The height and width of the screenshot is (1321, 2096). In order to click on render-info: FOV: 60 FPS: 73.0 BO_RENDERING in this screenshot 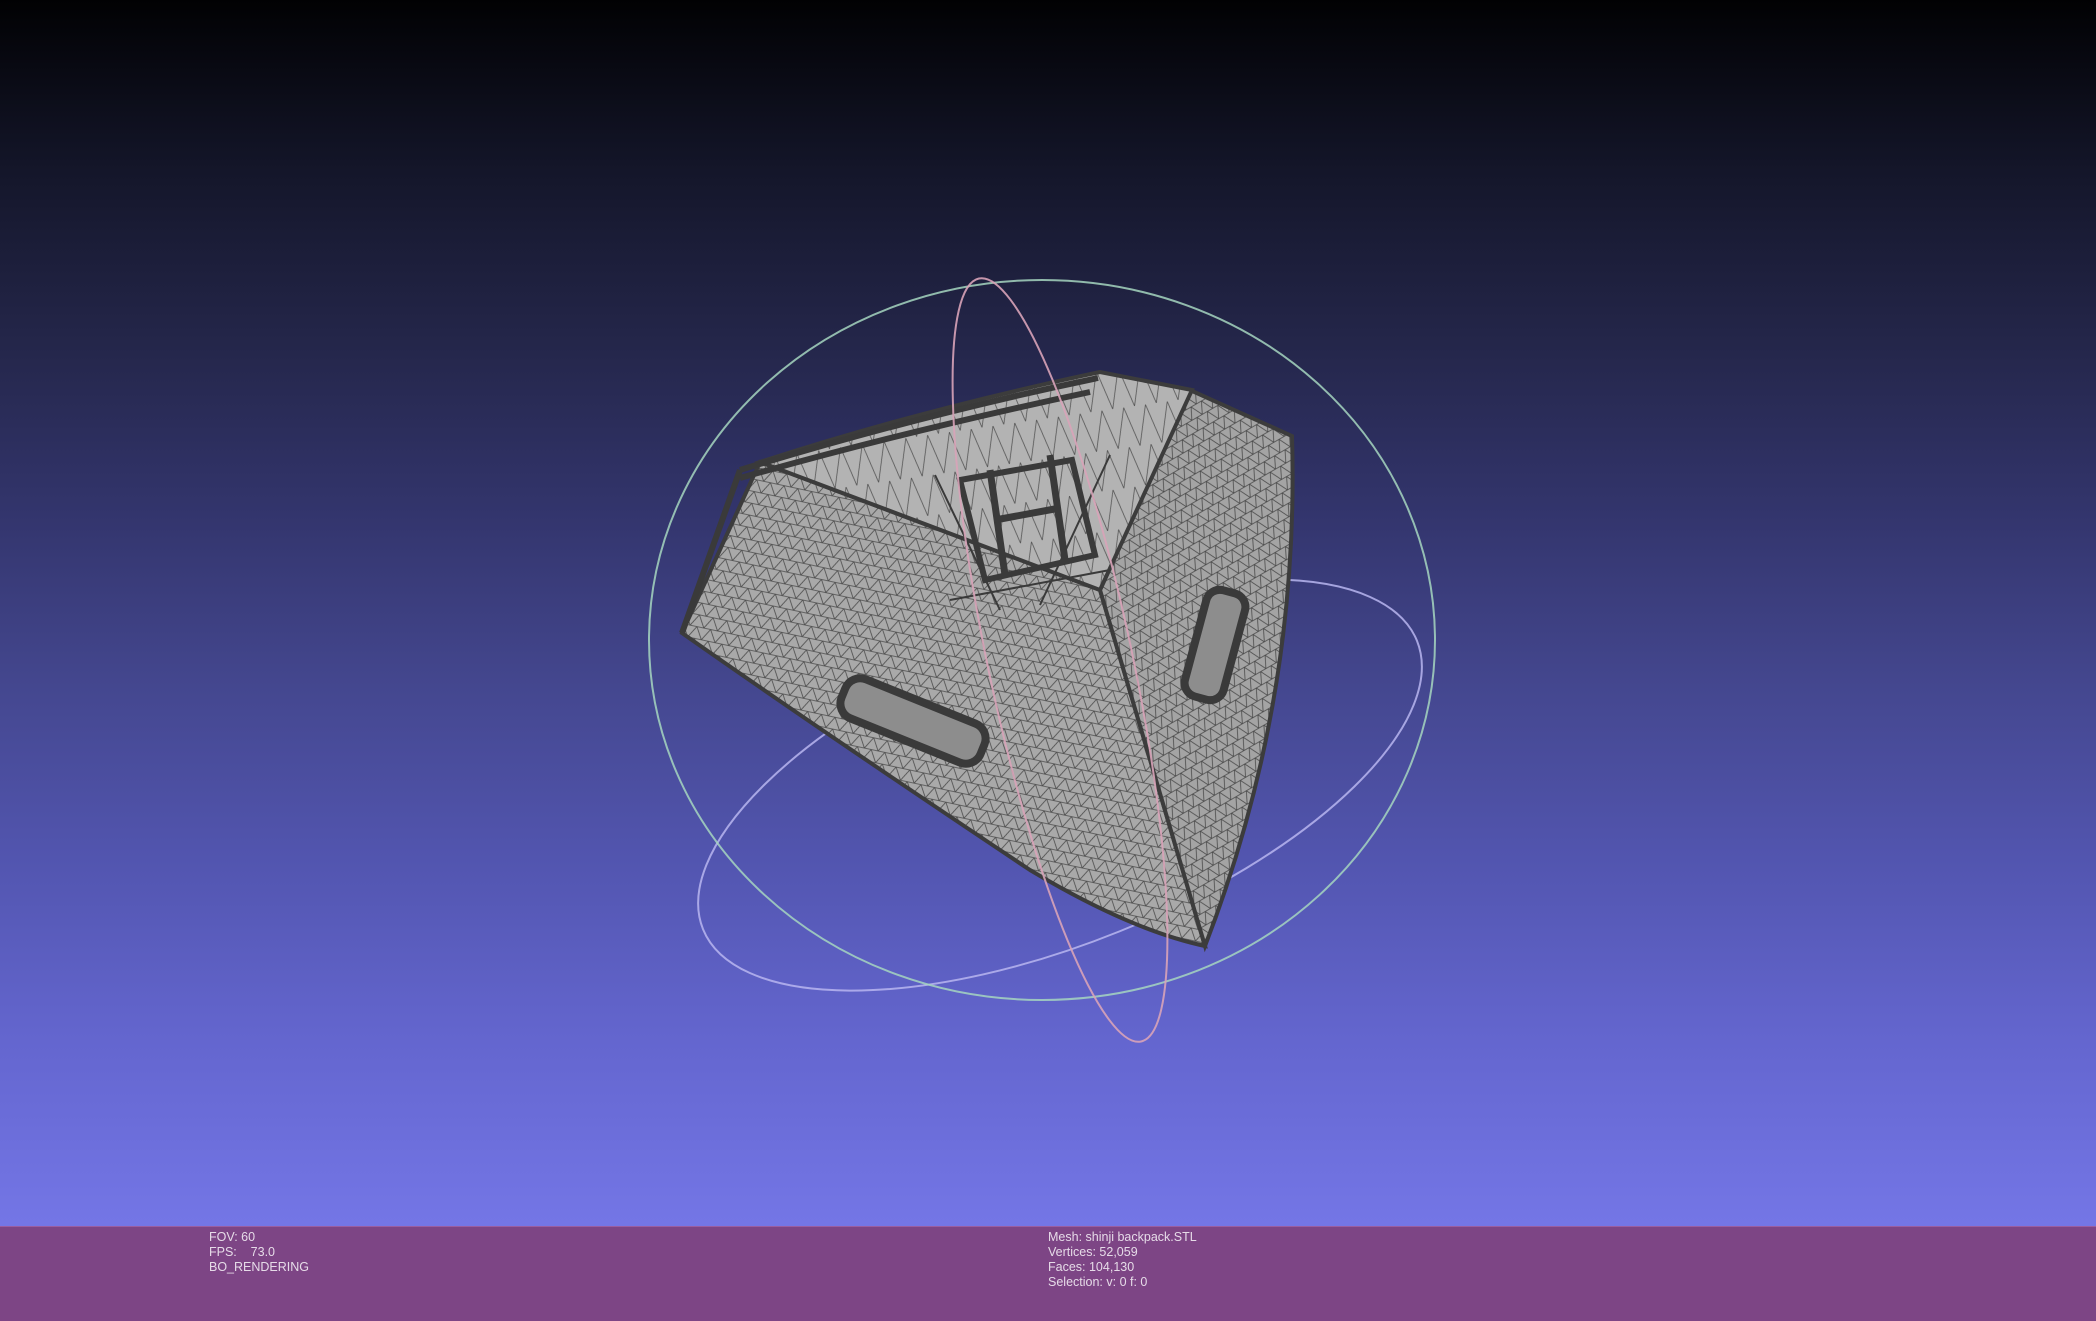, I will do `click(259, 1252)`.